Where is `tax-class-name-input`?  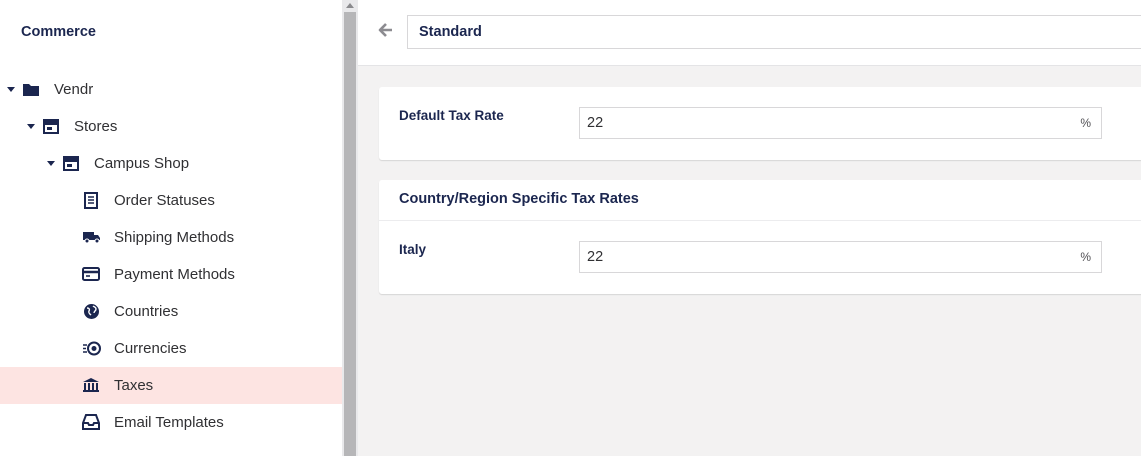
tax-class-name-input is located at coordinates (774, 32).